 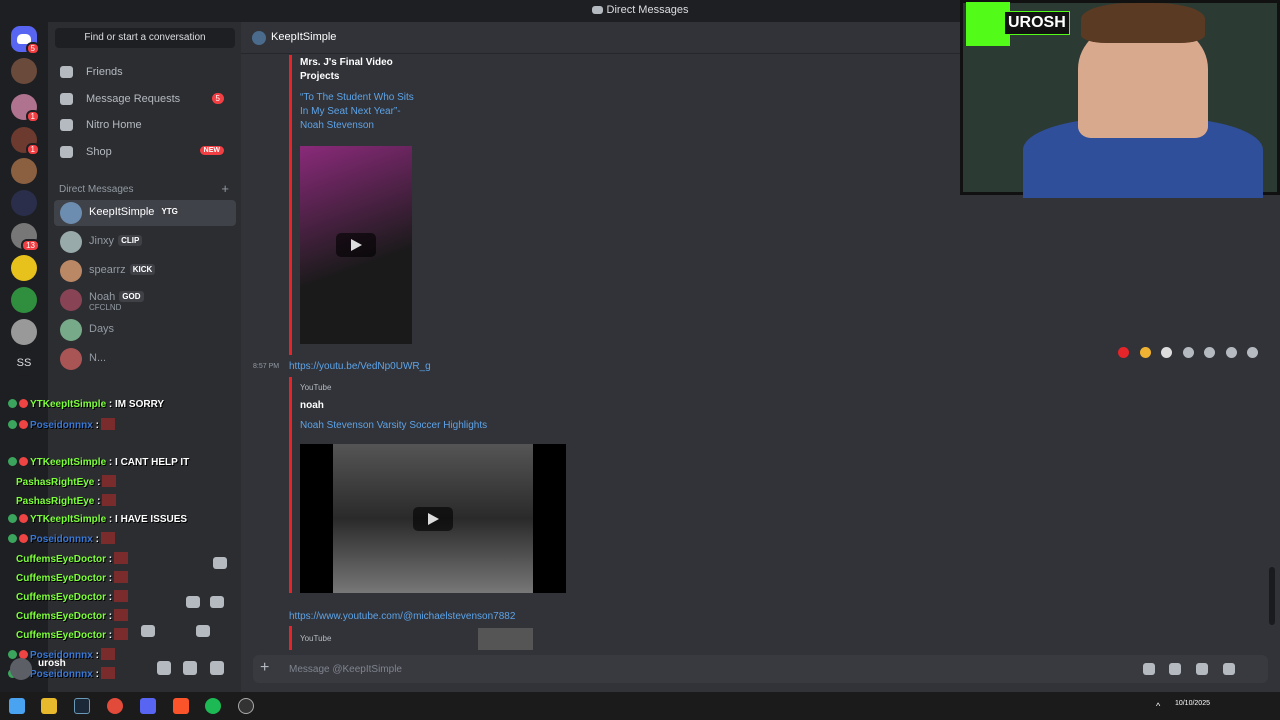 What do you see at coordinates (145, 72) in the screenshot?
I see `nav-friends: Friends` at bounding box center [145, 72].